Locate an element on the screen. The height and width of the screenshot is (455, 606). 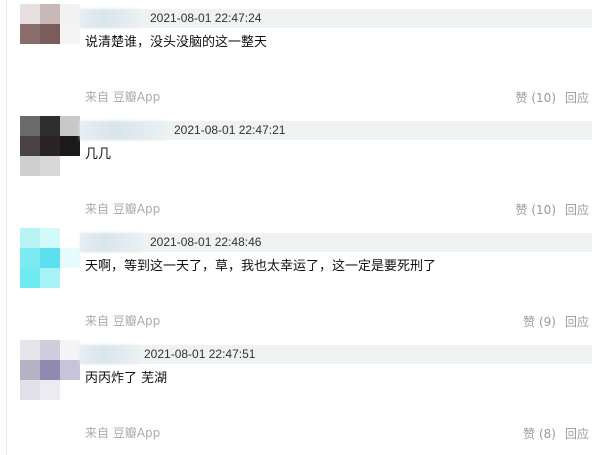
comment-header: 2021-08-01 22:47:21 is located at coordinates (336, 130).